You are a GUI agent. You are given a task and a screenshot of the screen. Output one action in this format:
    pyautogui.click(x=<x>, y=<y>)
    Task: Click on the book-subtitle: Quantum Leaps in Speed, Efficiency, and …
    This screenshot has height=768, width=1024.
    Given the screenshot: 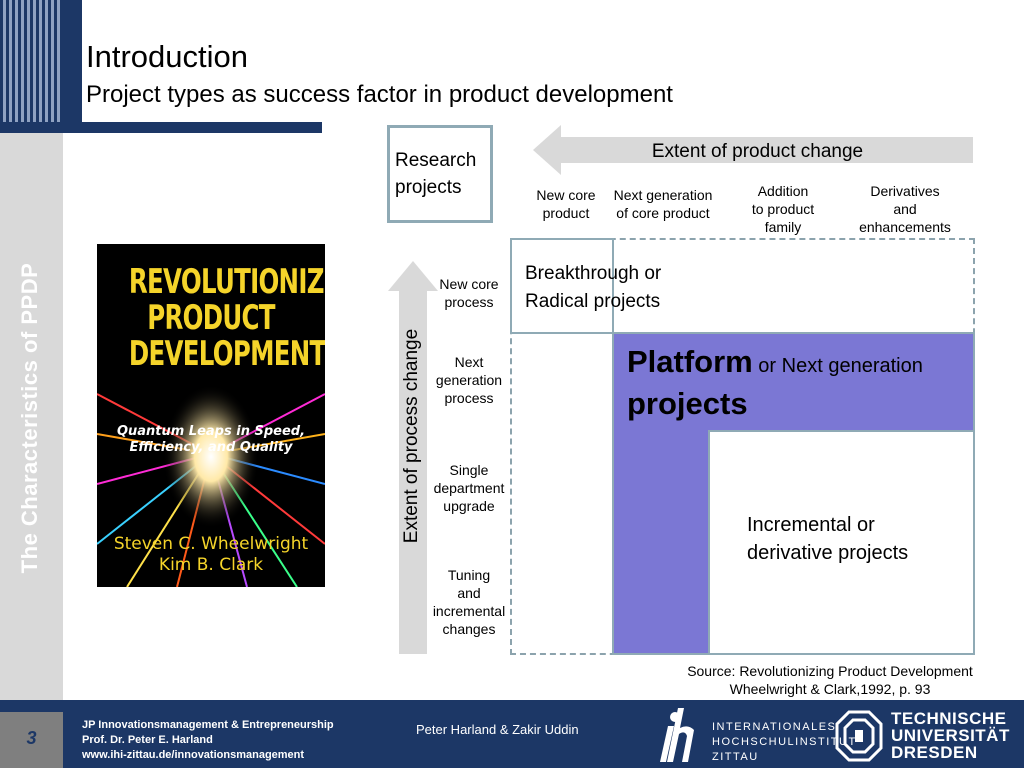 What is the action you would take?
    pyautogui.click(x=211, y=440)
    